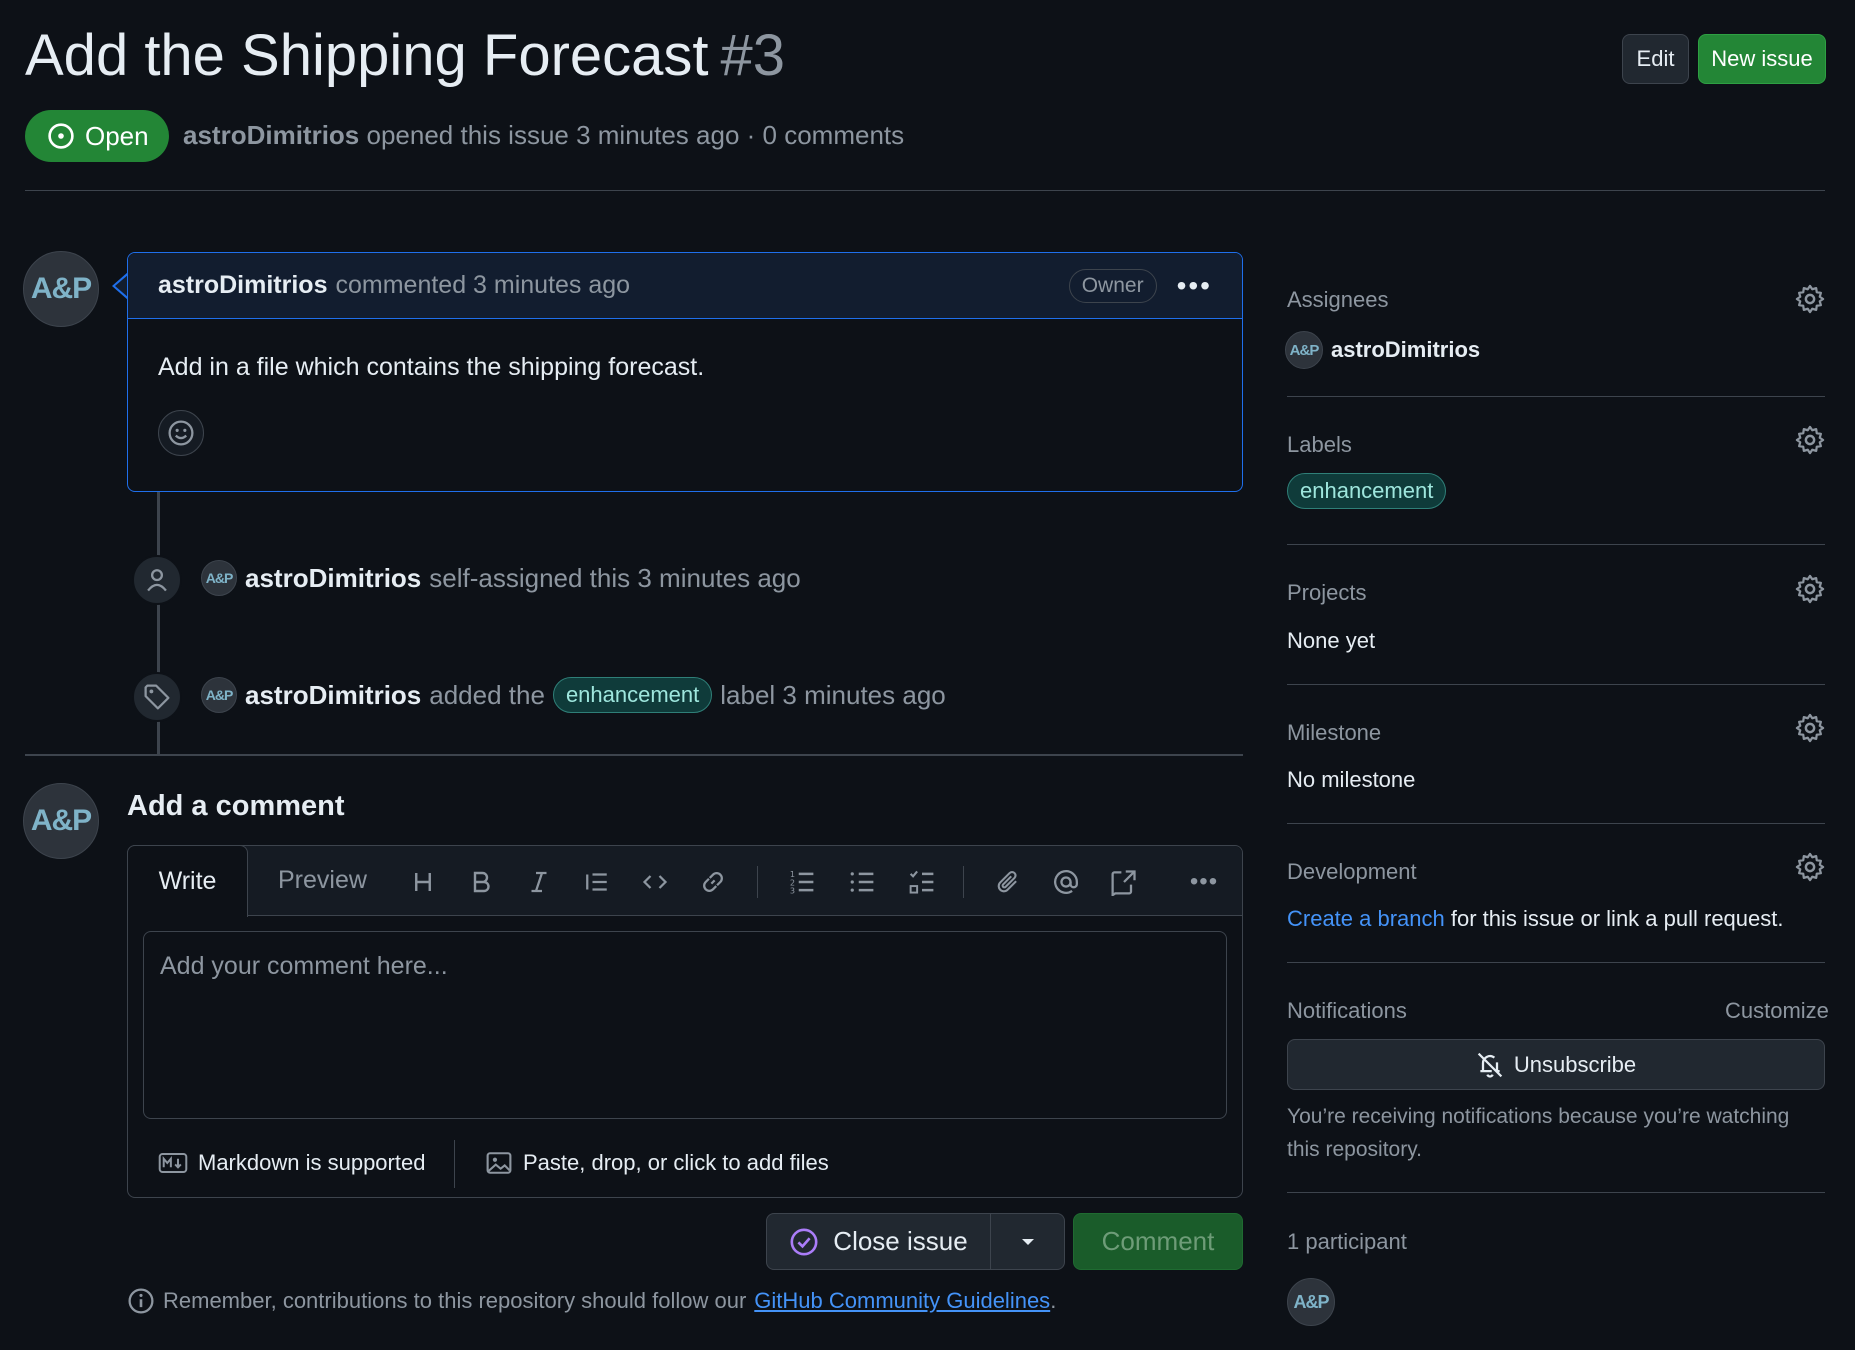 Image resolution: width=1855 pixels, height=1350 pixels. I want to click on development-note: for this issue or link a pull request., so click(1617, 918).